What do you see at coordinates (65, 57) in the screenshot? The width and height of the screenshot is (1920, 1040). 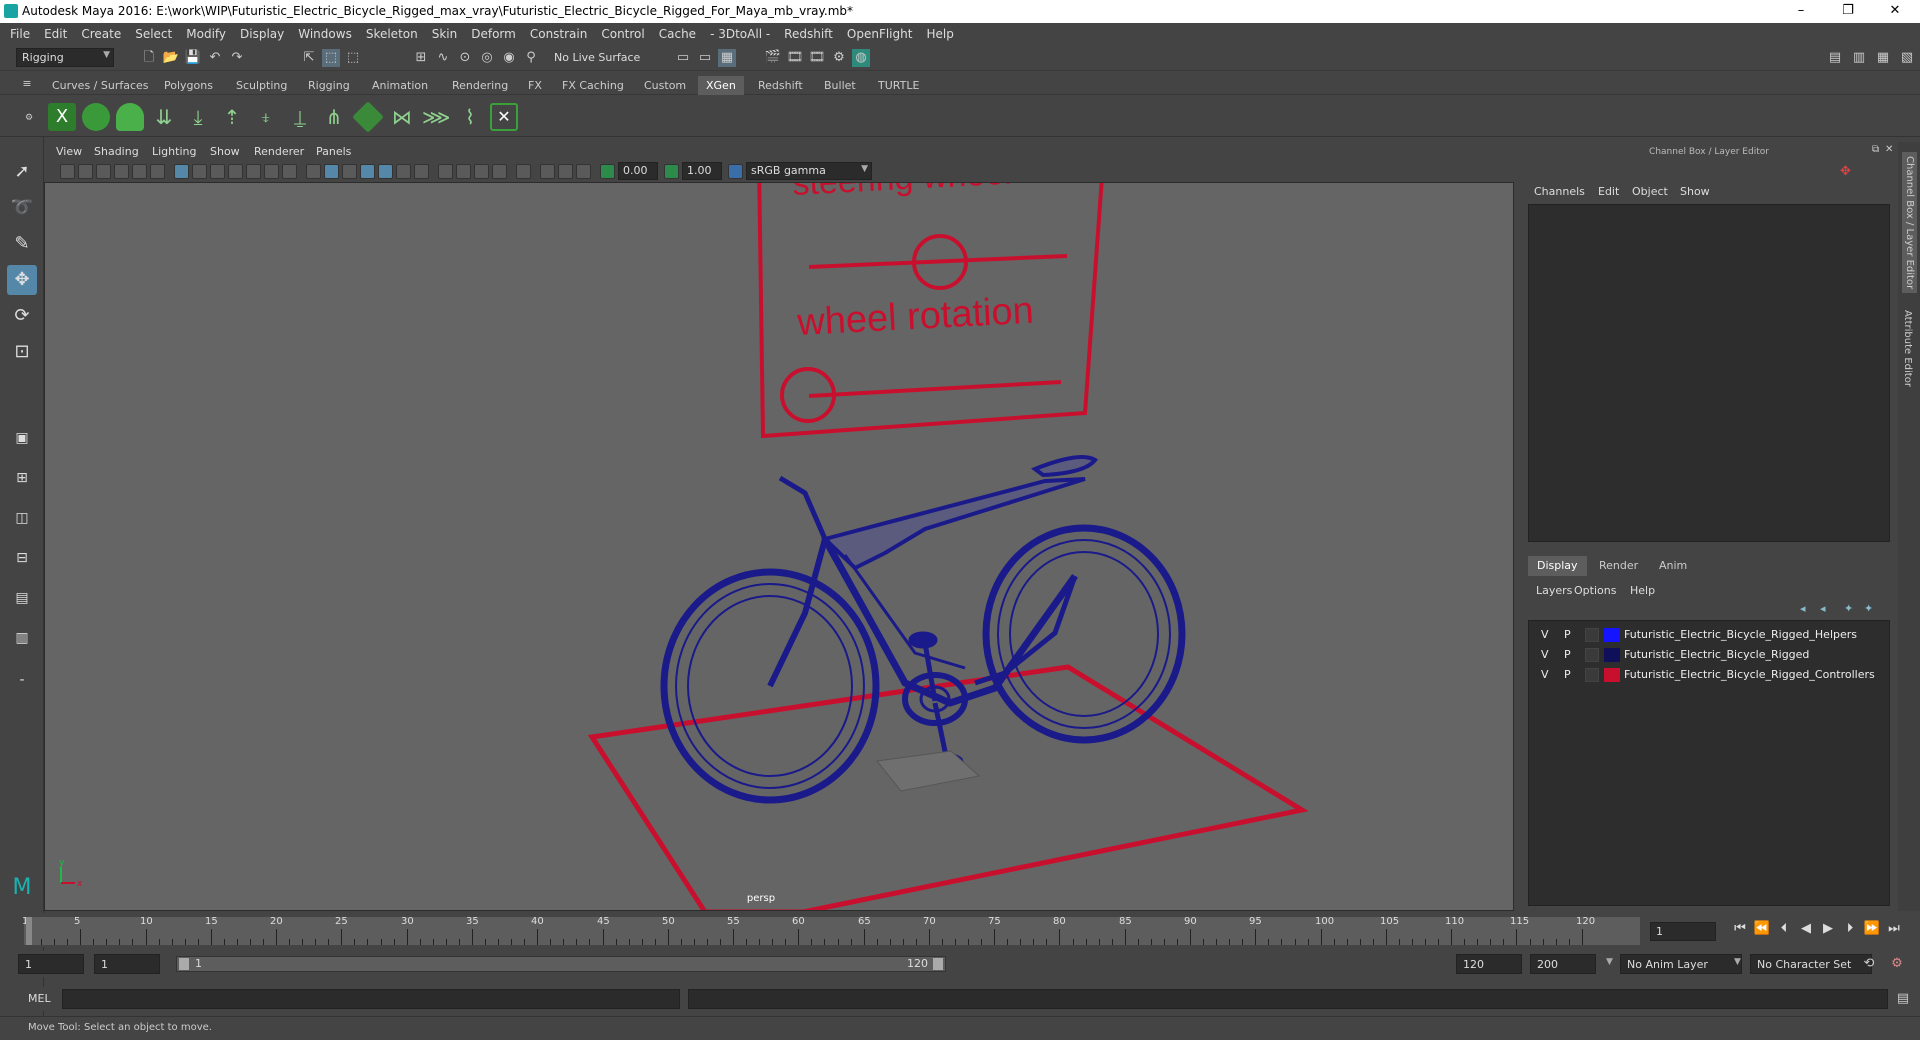 I see `menuset-dropdown: Rigging ▼` at bounding box center [65, 57].